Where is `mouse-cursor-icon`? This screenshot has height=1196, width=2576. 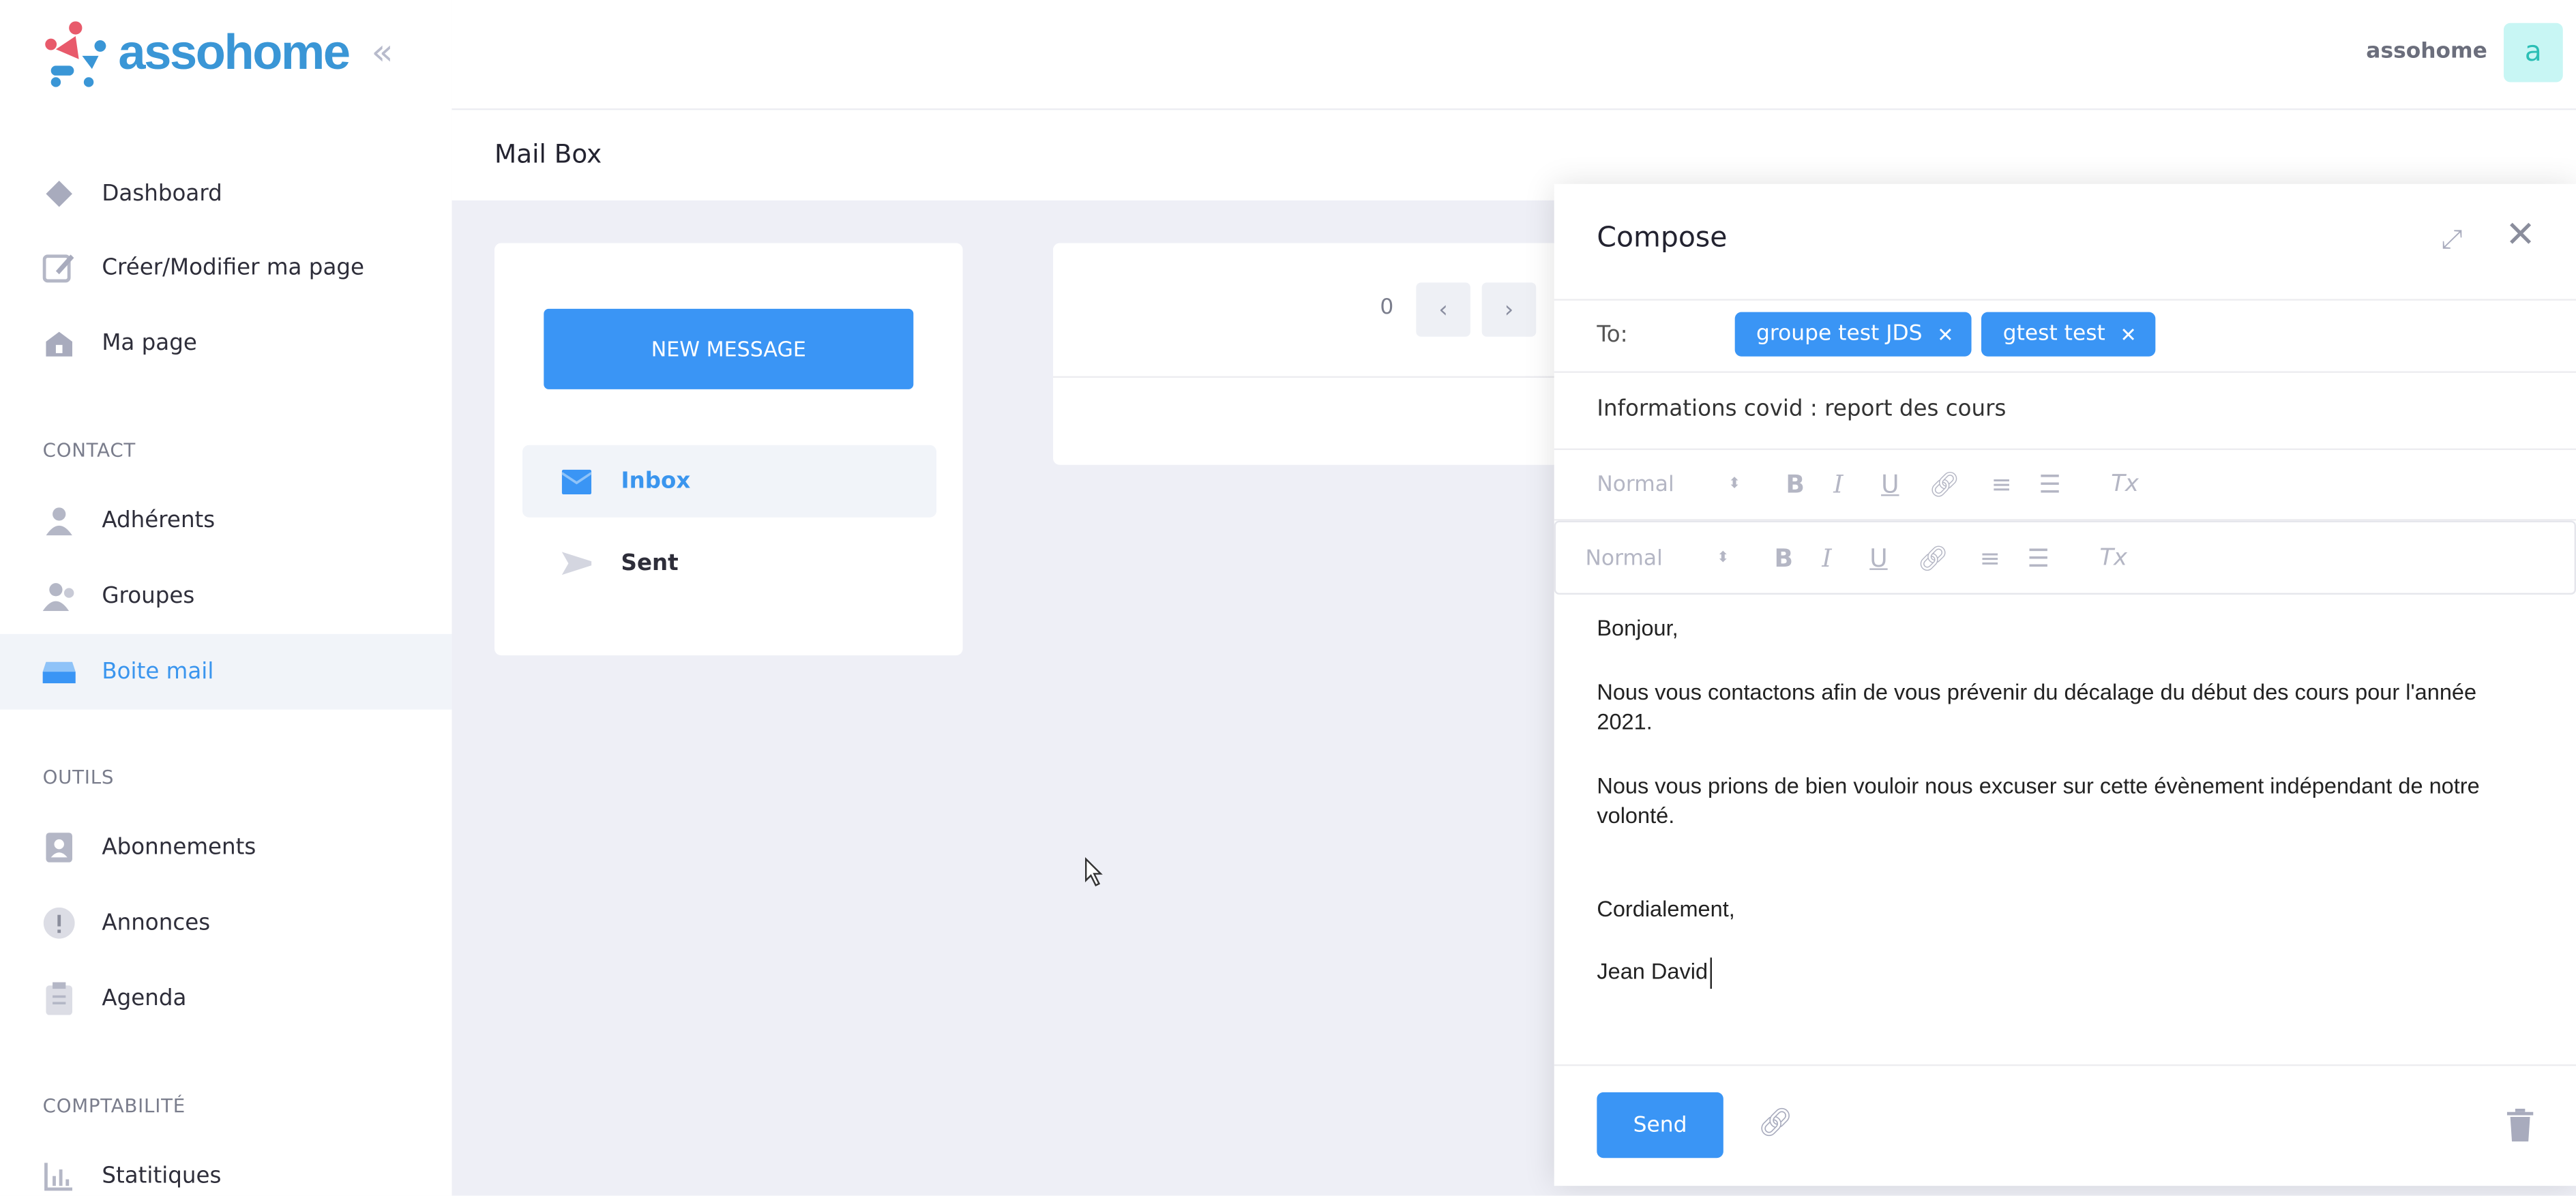 mouse-cursor-icon is located at coordinates (1094, 871).